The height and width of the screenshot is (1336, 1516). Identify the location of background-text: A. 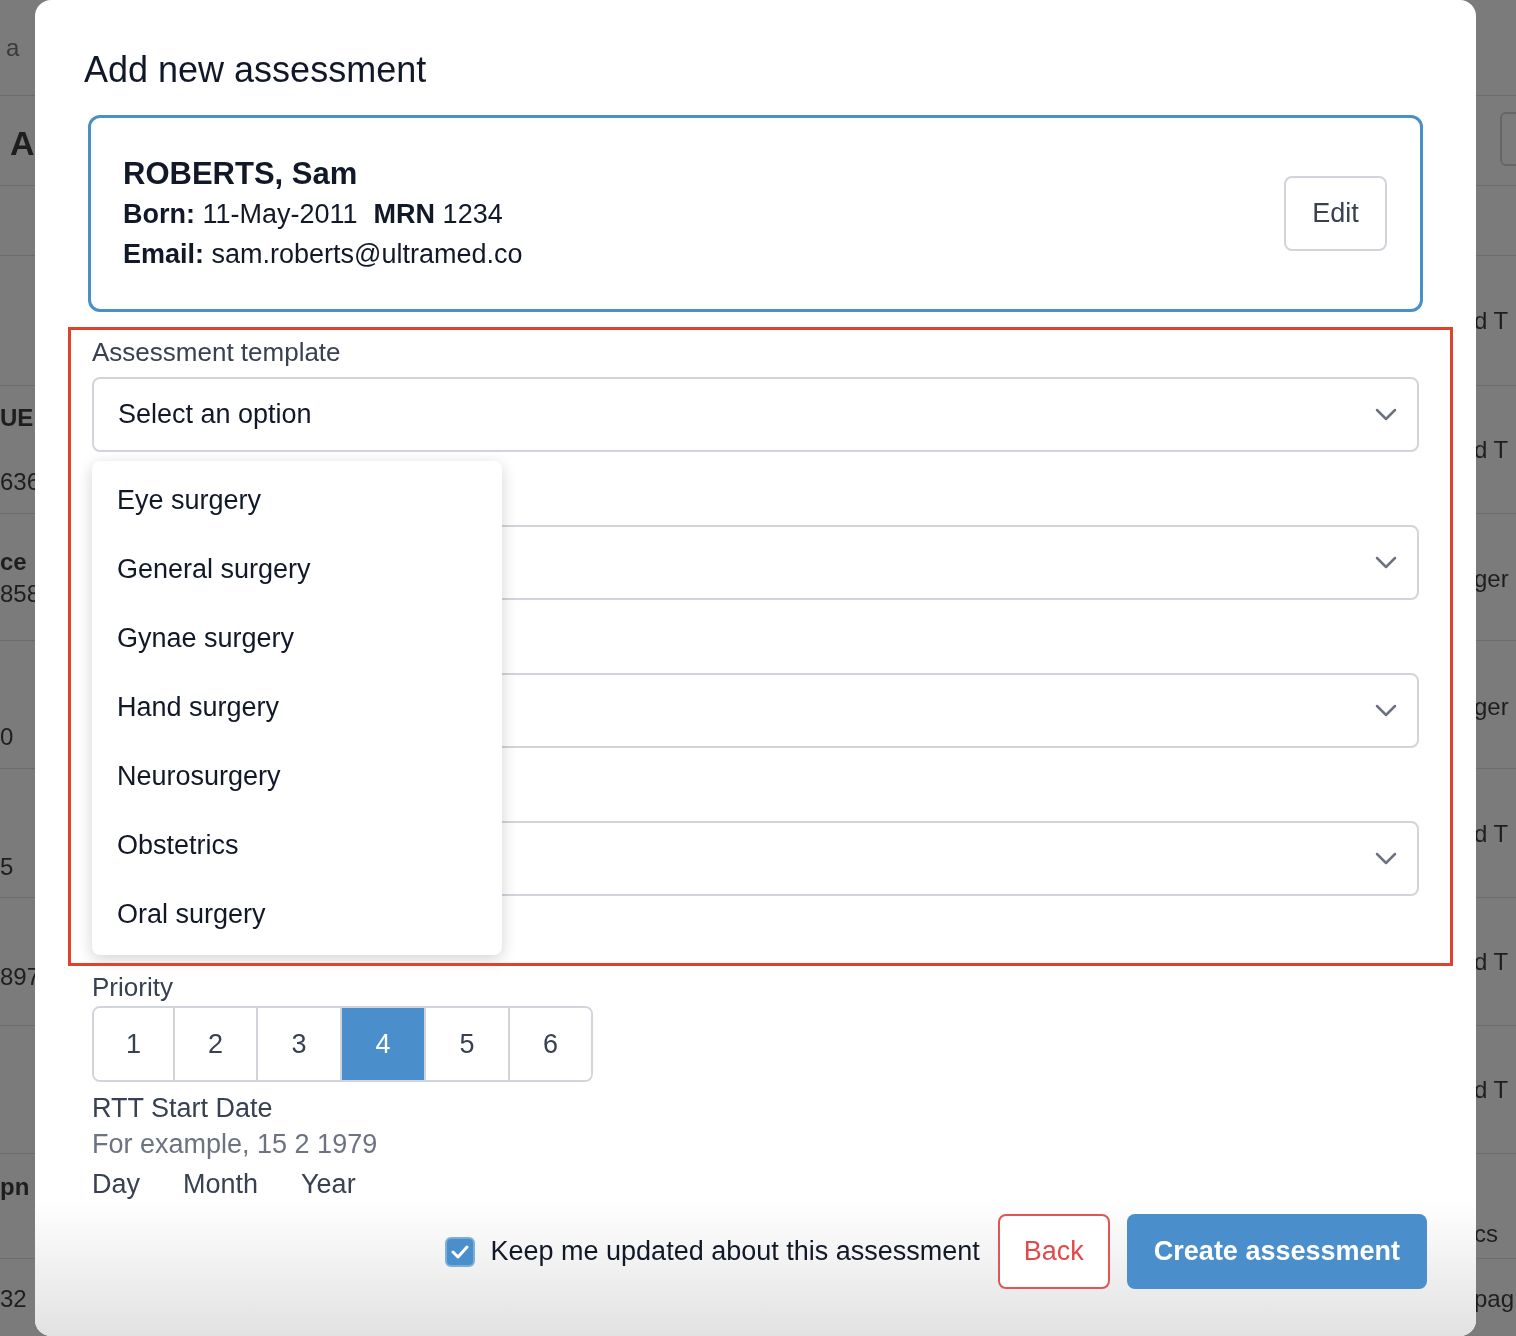
(22, 143).